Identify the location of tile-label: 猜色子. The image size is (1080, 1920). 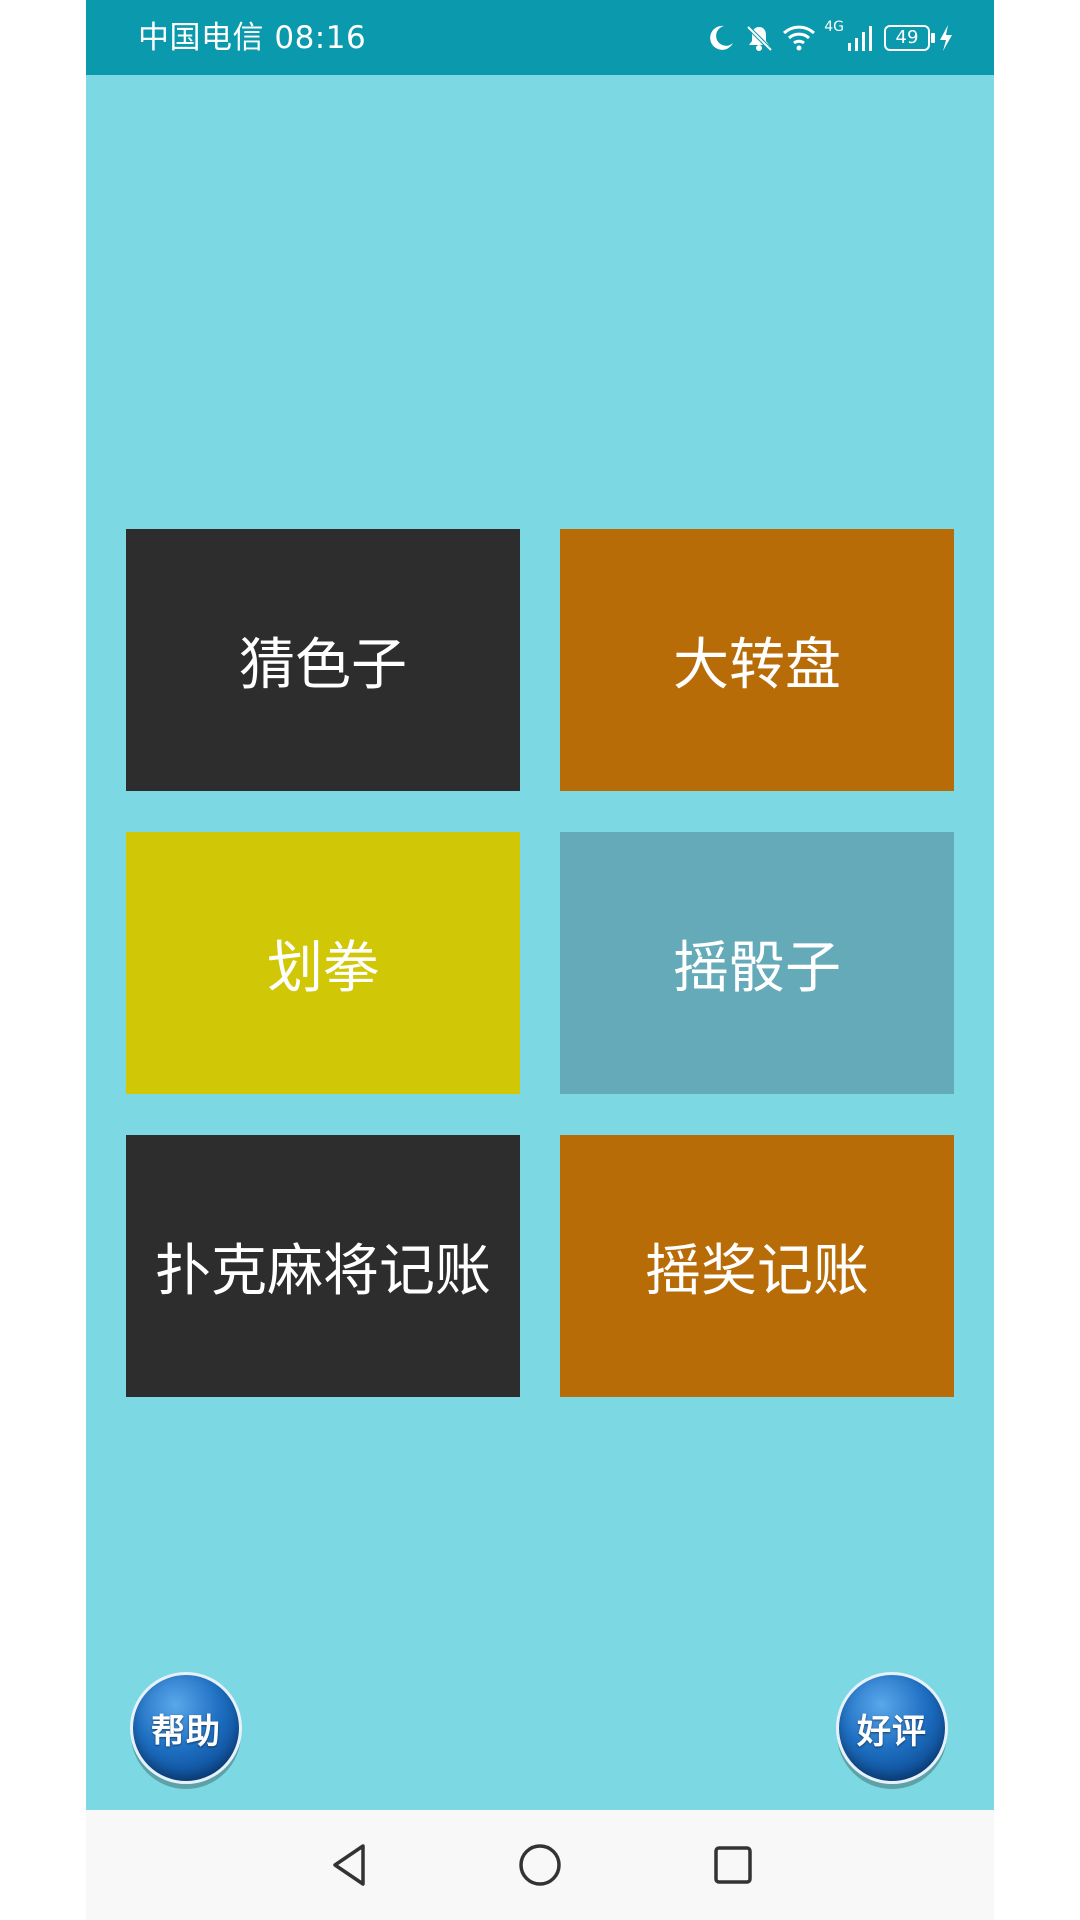
(323, 665).